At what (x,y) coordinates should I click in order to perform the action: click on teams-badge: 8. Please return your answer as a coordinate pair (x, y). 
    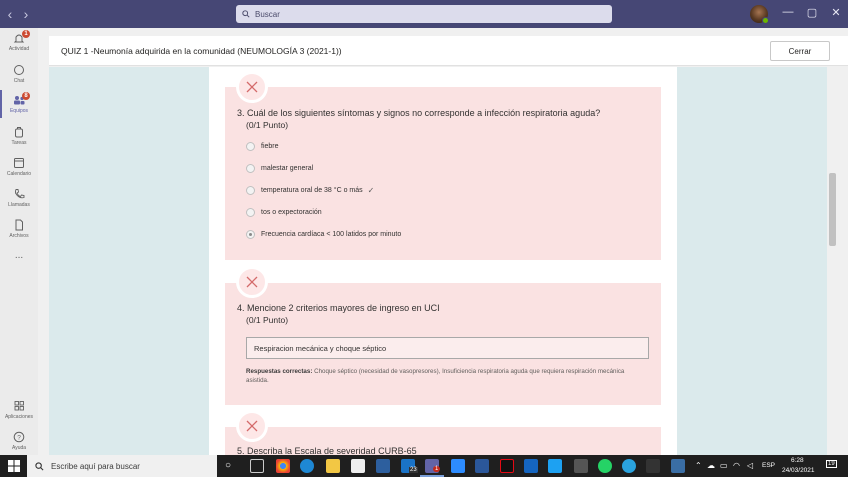
    Looking at the image, I should click on (26, 96).